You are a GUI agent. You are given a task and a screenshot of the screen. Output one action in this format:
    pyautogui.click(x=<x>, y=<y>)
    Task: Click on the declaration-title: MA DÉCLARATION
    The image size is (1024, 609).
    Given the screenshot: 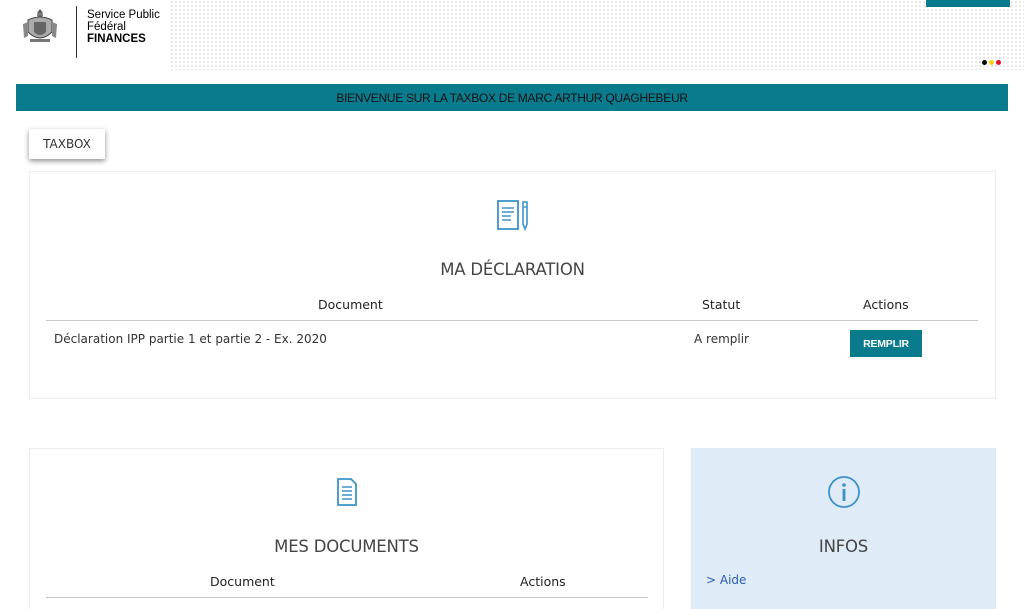 What is the action you would take?
    pyautogui.click(x=512, y=269)
    